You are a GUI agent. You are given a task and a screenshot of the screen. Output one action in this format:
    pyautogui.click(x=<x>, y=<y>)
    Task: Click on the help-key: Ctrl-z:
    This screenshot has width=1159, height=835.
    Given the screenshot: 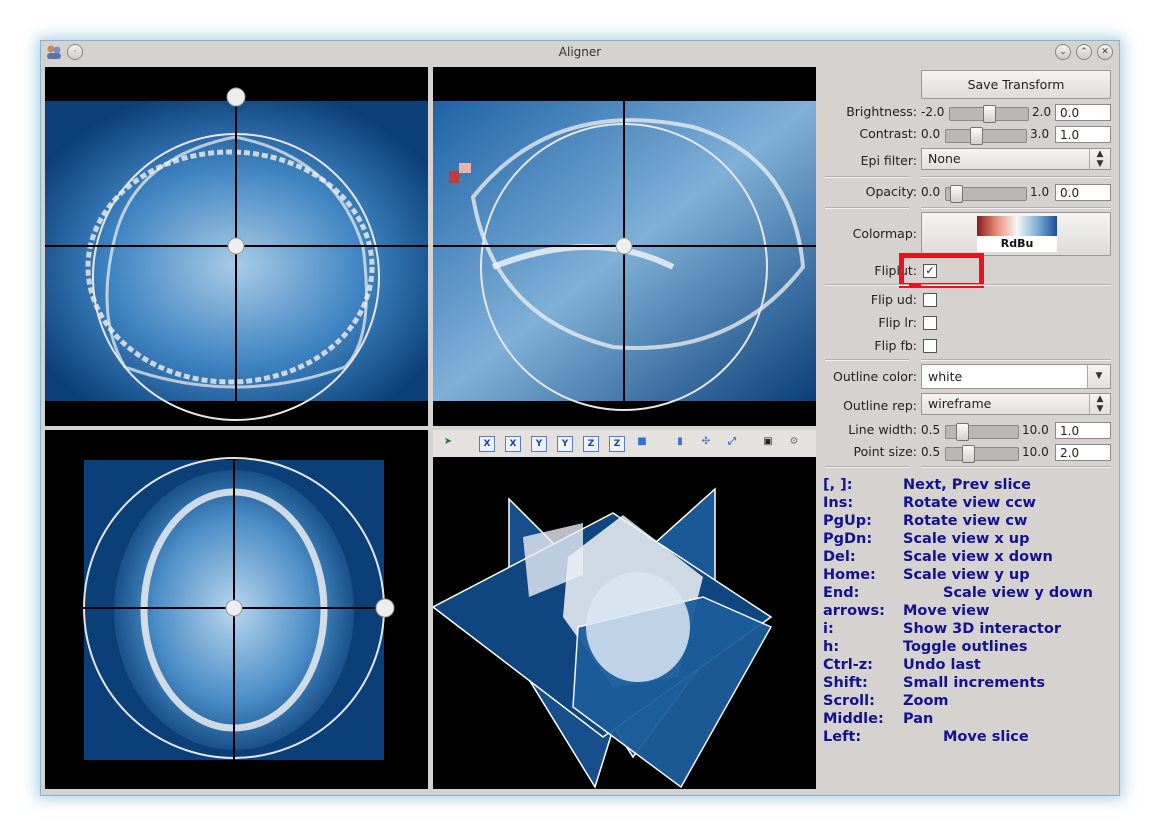 What is the action you would take?
    pyautogui.click(x=848, y=665)
    